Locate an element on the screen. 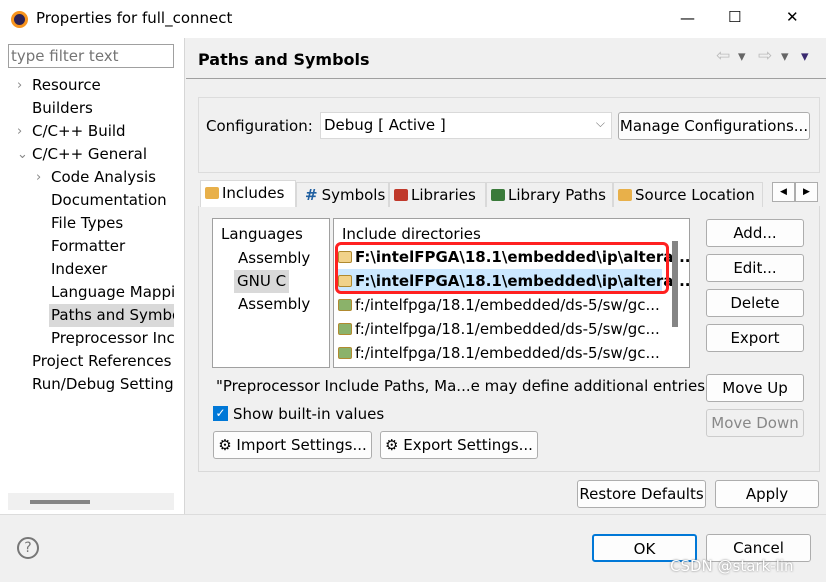 The width and height of the screenshot is (826, 582). close-button: ✕ is located at coordinates (792, 17).